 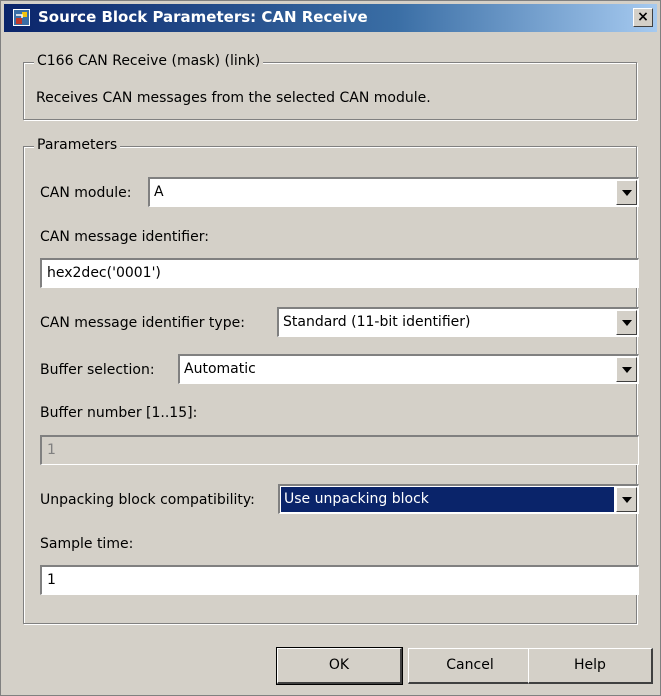 I want to click on identifier-type-label: CAN message identifier type:, so click(x=142, y=323).